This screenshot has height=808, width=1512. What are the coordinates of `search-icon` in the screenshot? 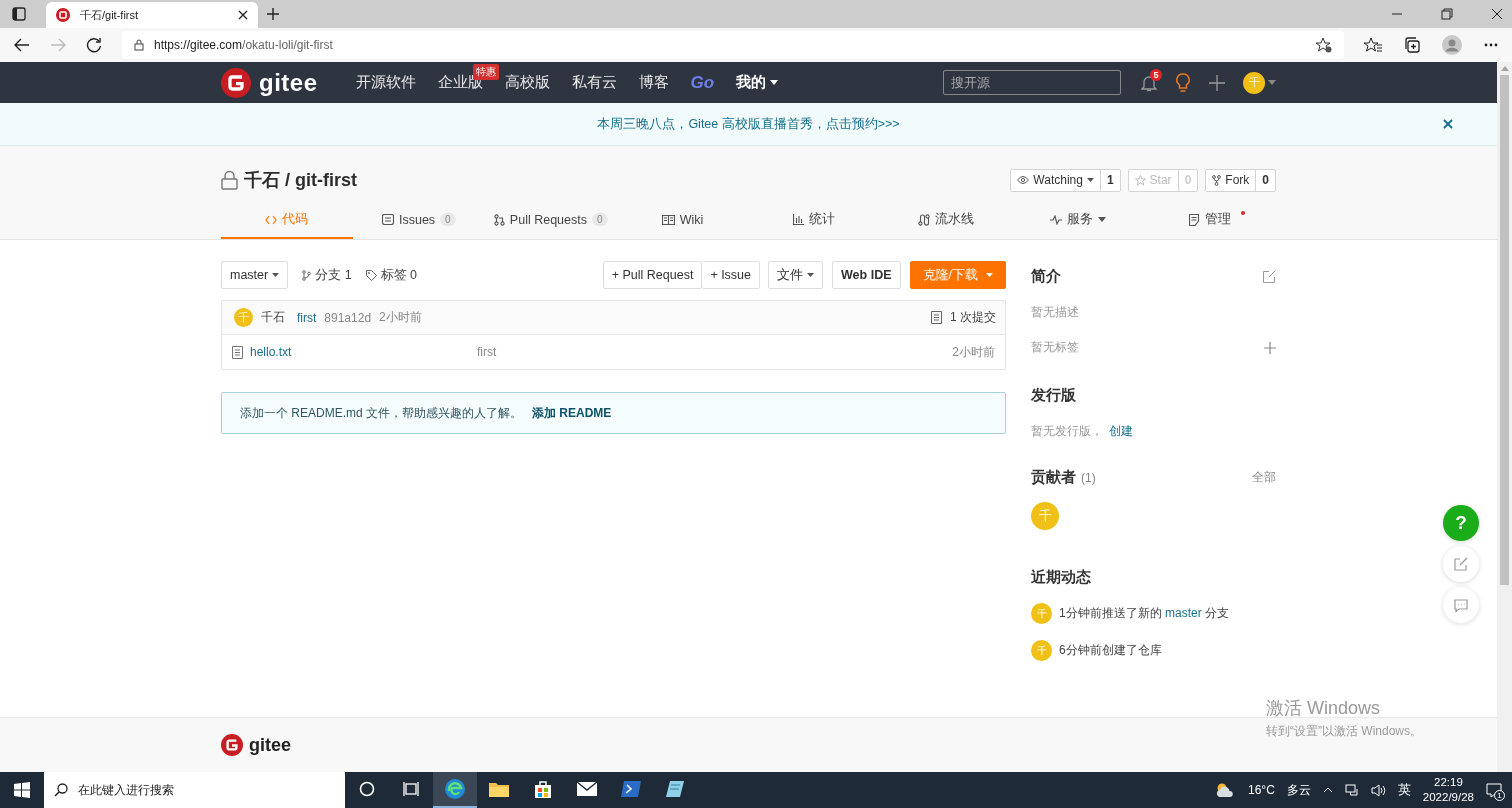 It's located at (61, 790).